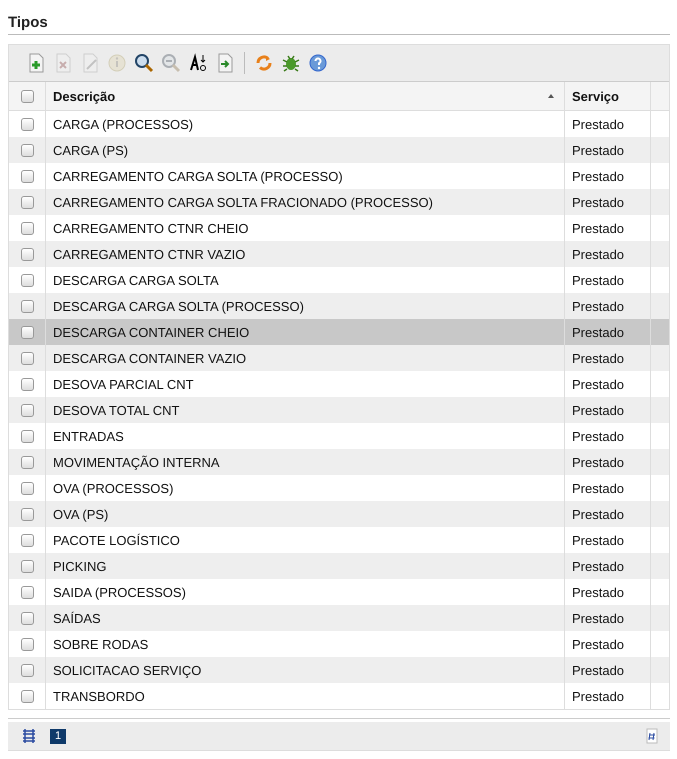  Describe the element at coordinates (29, 736) in the screenshot. I see `resize-icon` at that location.